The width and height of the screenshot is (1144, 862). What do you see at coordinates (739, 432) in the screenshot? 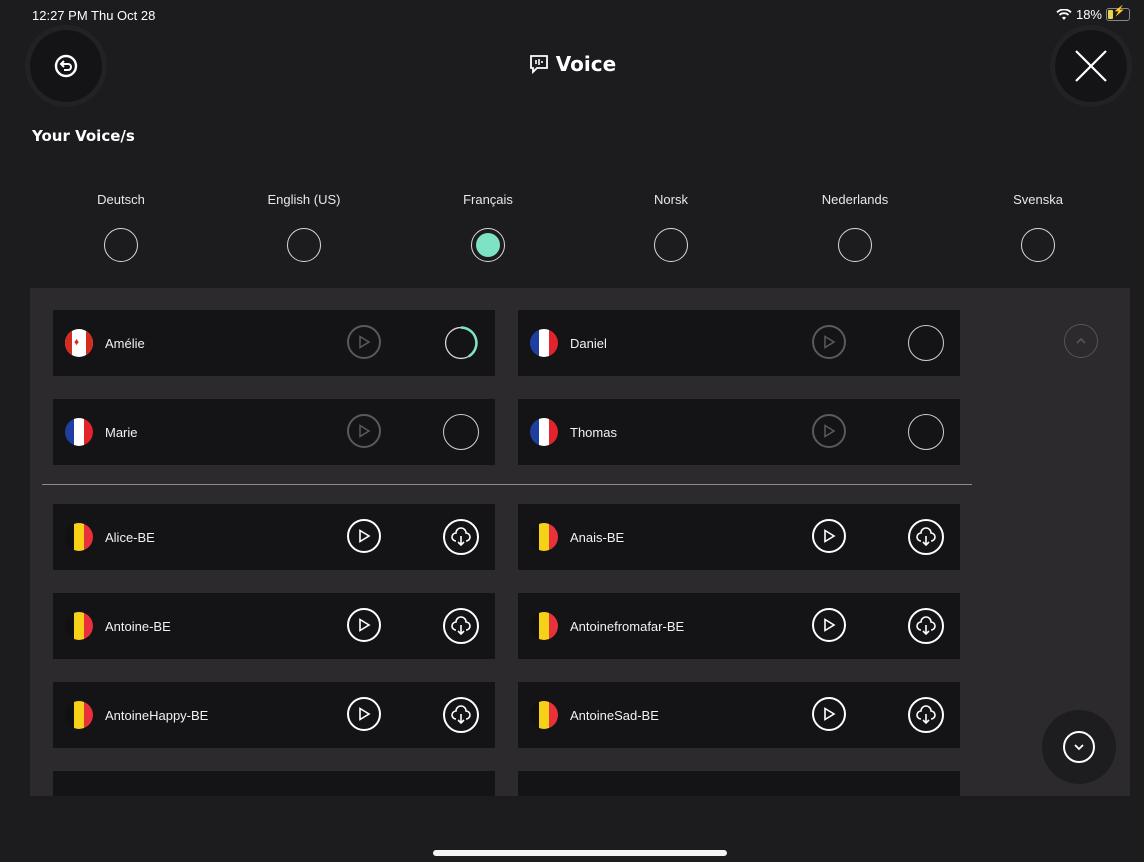
I see `voice-card-thomas: Thomas` at bounding box center [739, 432].